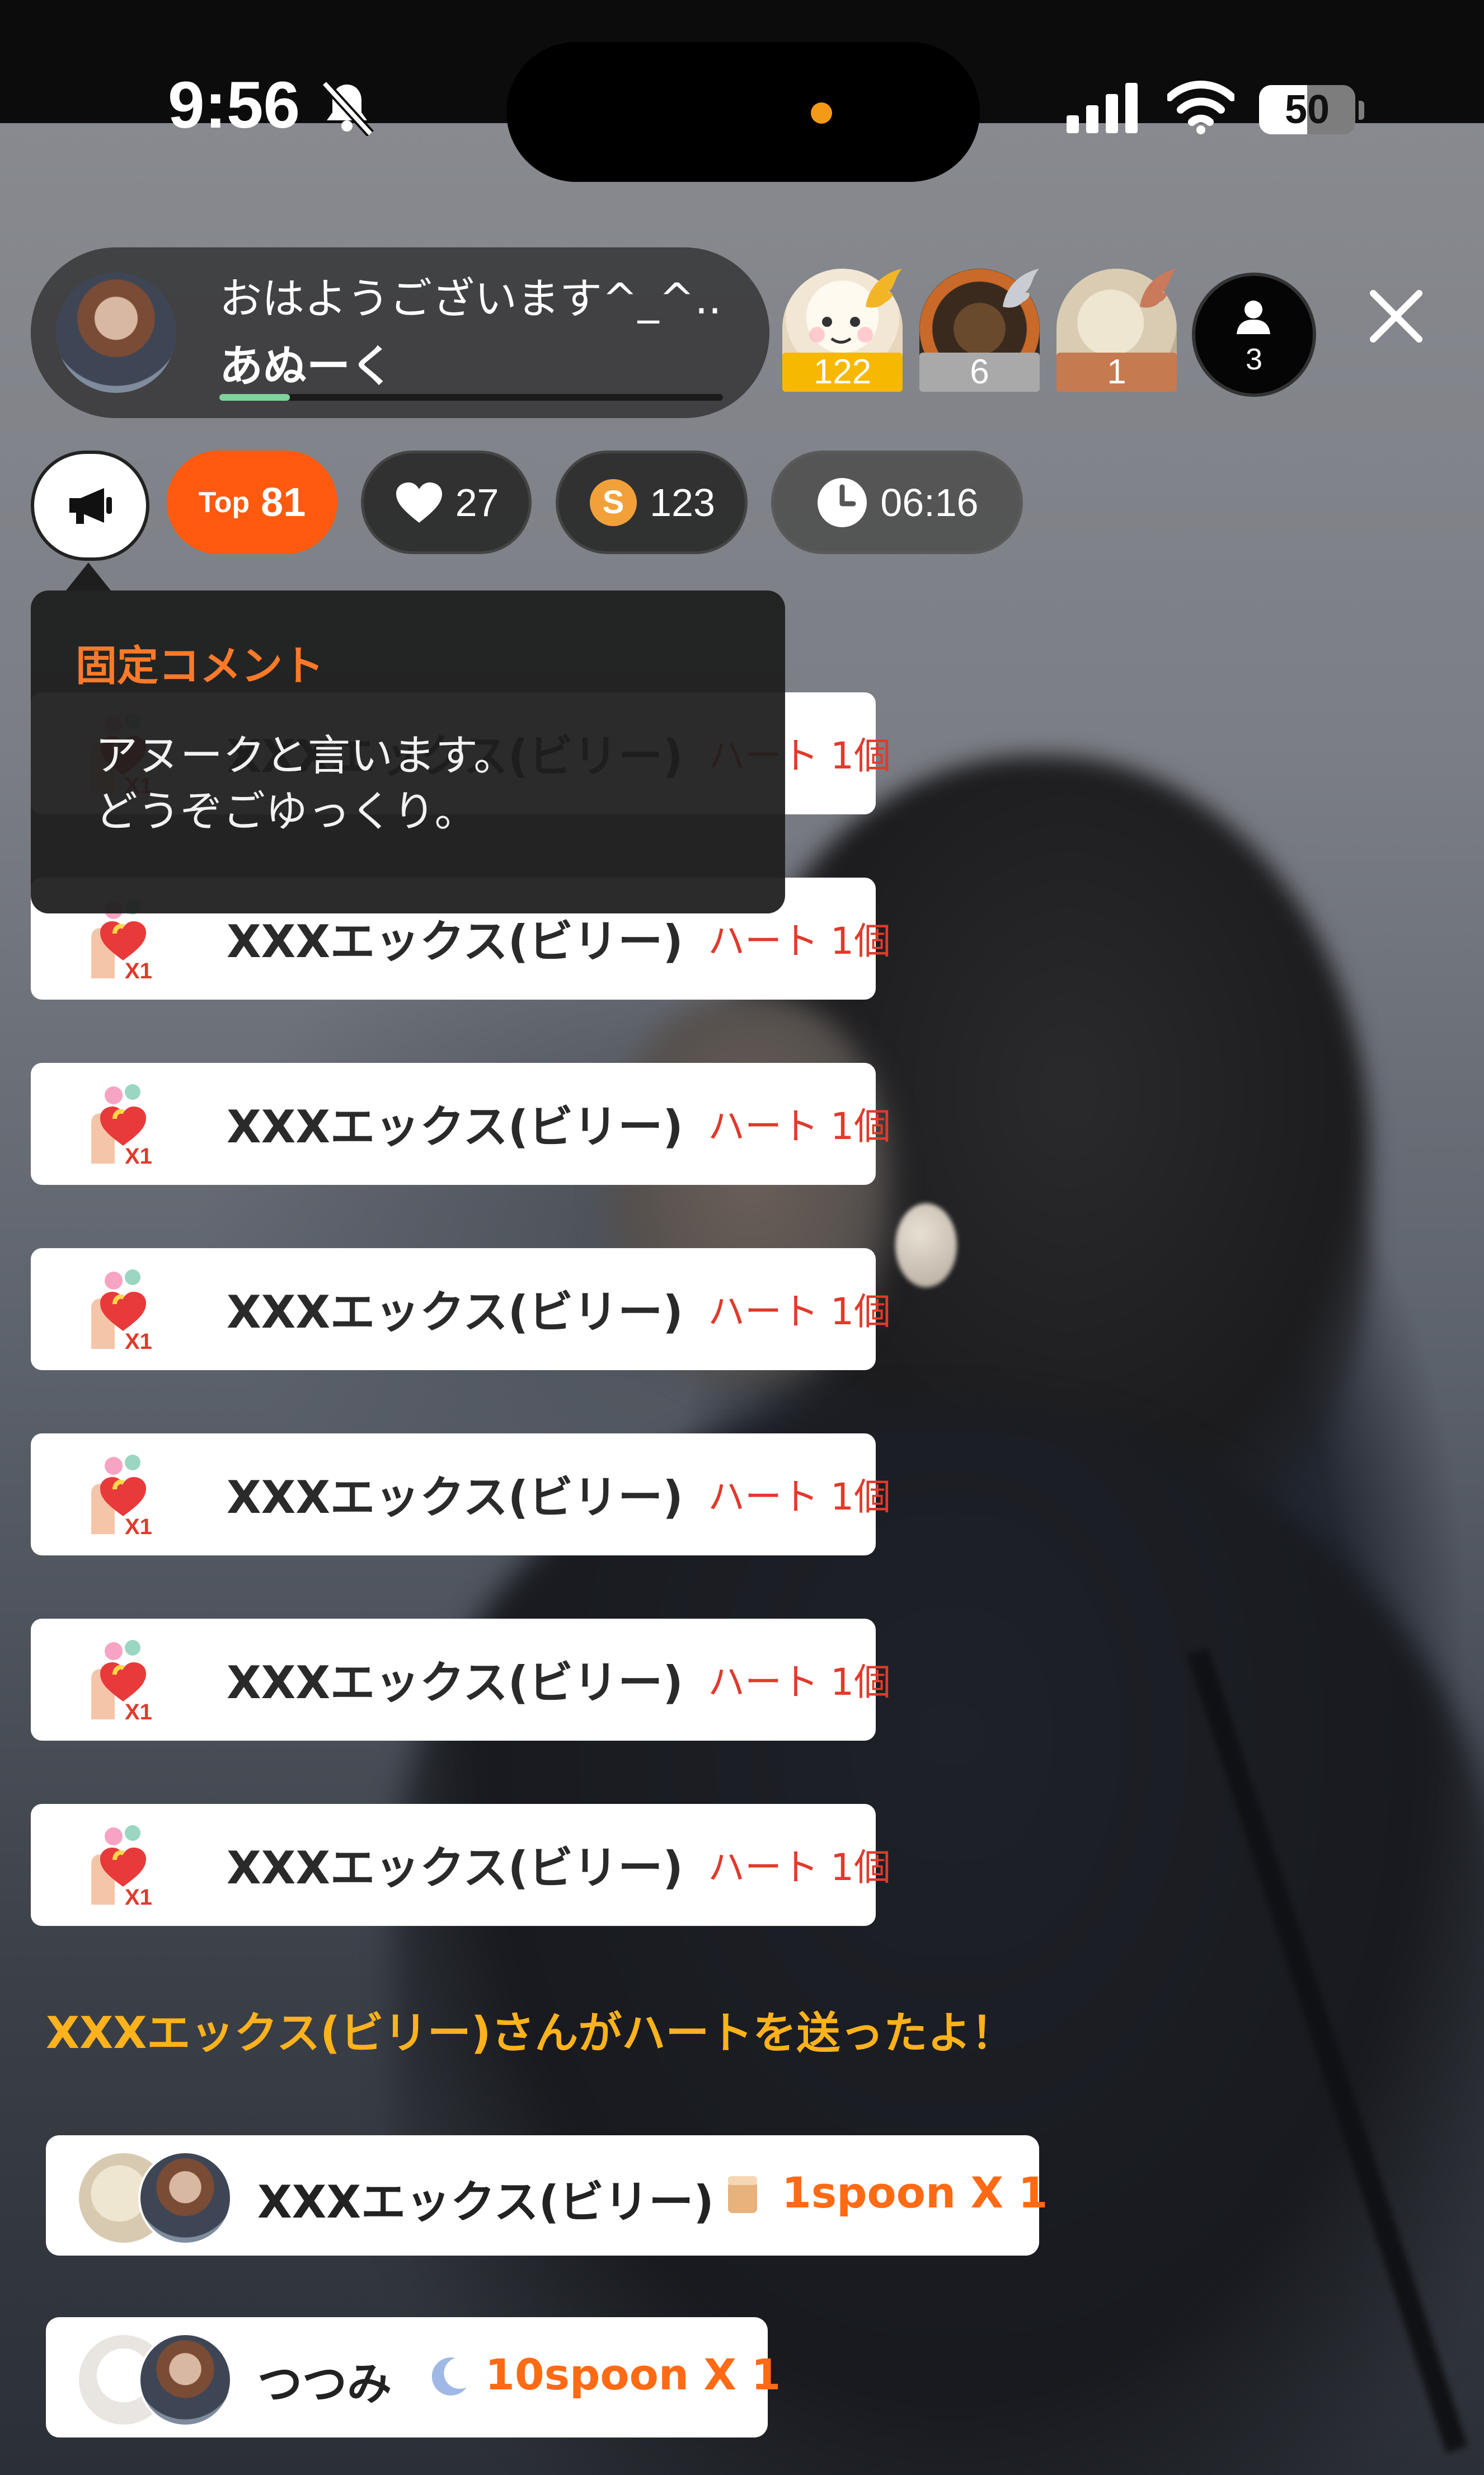 This screenshot has width=1484, height=2475. I want to click on battery-cap, so click(1361, 110).